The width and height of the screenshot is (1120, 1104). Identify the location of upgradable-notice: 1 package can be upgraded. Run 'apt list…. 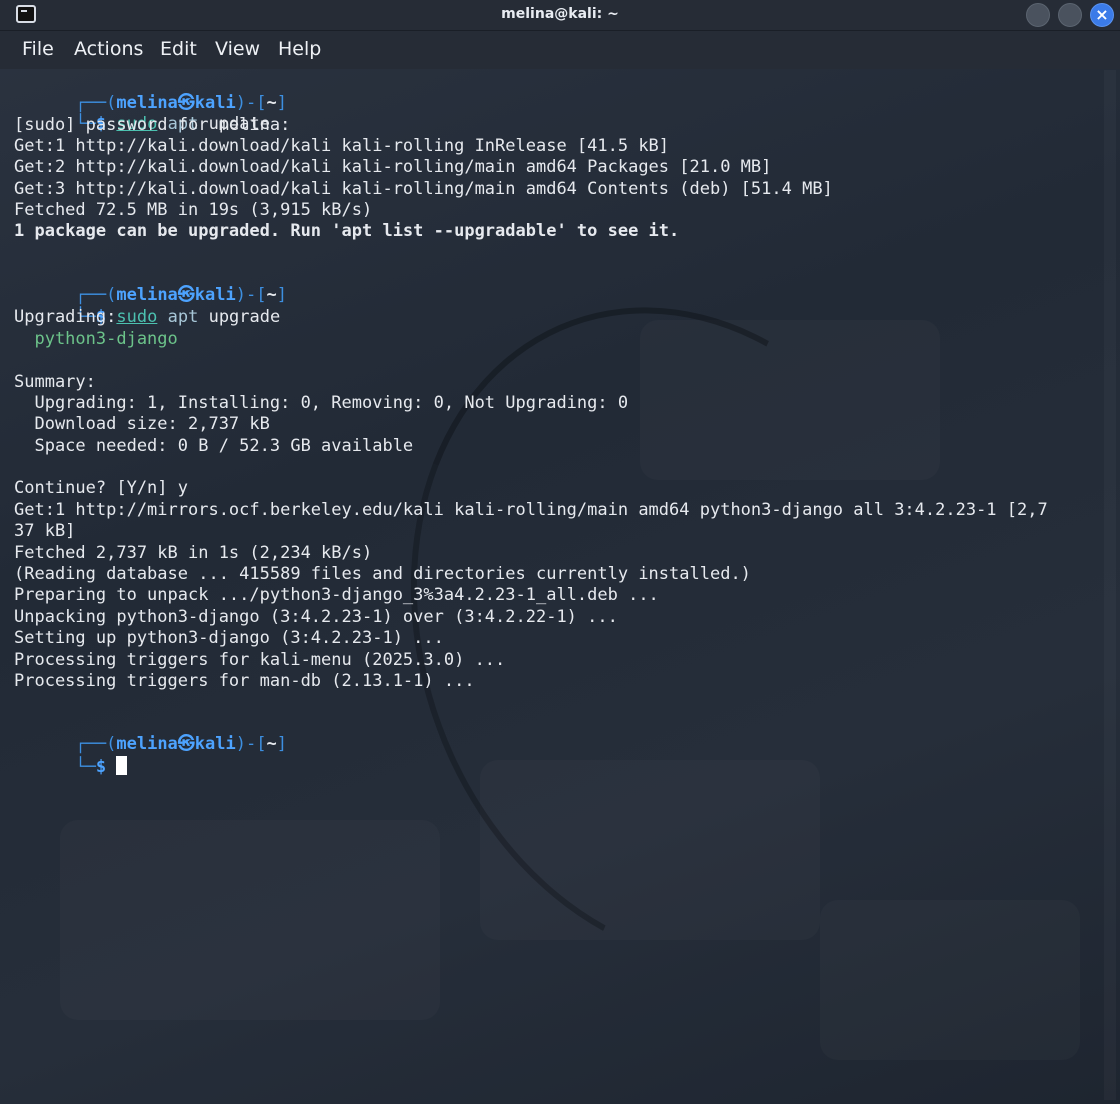
(347, 231).